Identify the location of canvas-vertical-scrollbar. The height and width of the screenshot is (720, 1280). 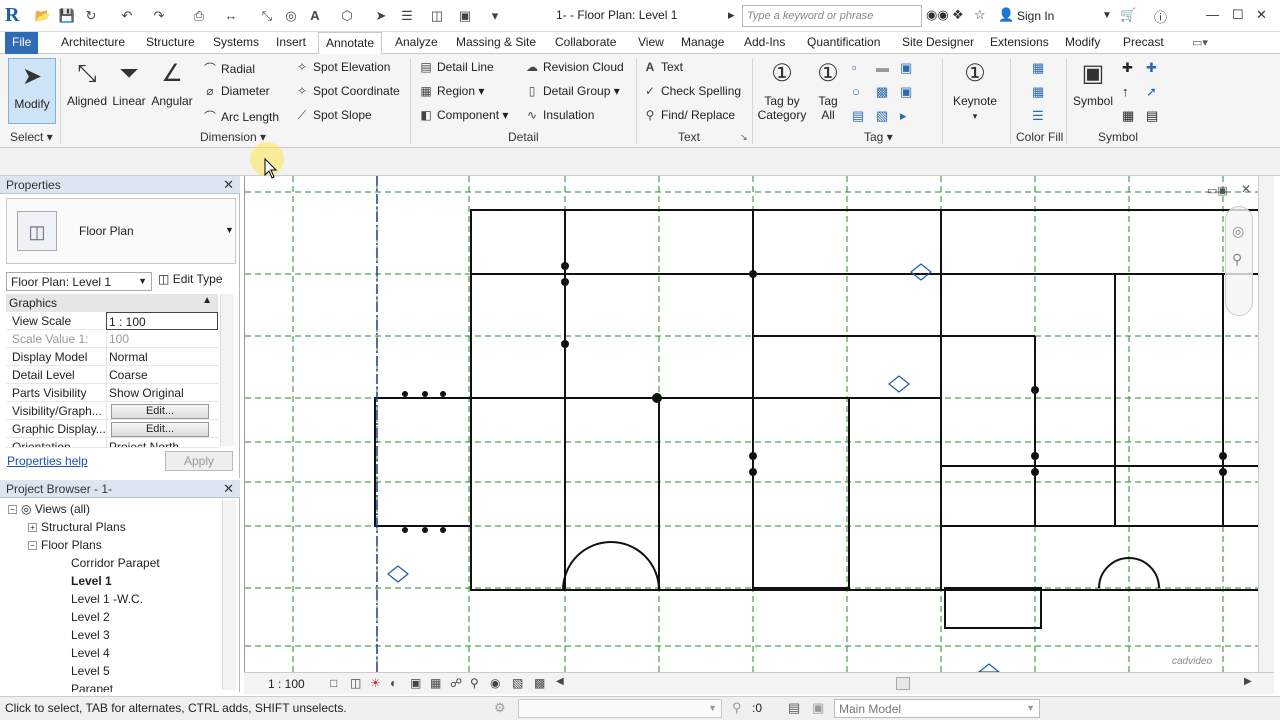
(1266, 424).